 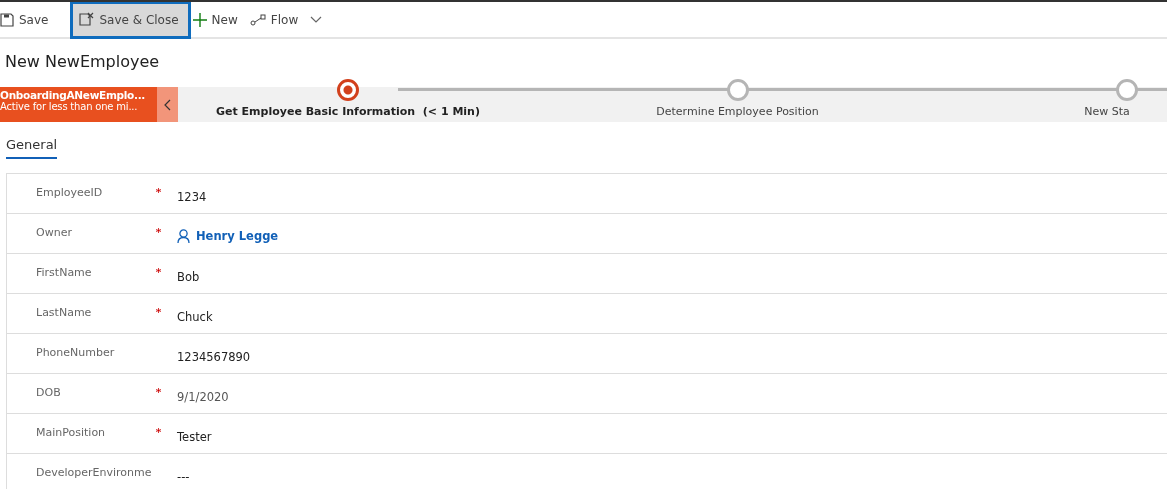 What do you see at coordinates (32, 147) in the screenshot?
I see `tab: General` at bounding box center [32, 147].